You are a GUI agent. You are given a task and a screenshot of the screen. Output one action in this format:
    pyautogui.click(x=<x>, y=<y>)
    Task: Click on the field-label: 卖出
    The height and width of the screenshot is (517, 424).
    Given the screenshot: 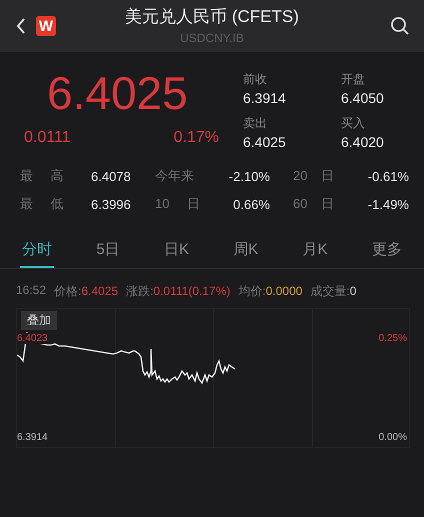 What is the action you would take?
    pyautogui.click(x=255, y=123)
    